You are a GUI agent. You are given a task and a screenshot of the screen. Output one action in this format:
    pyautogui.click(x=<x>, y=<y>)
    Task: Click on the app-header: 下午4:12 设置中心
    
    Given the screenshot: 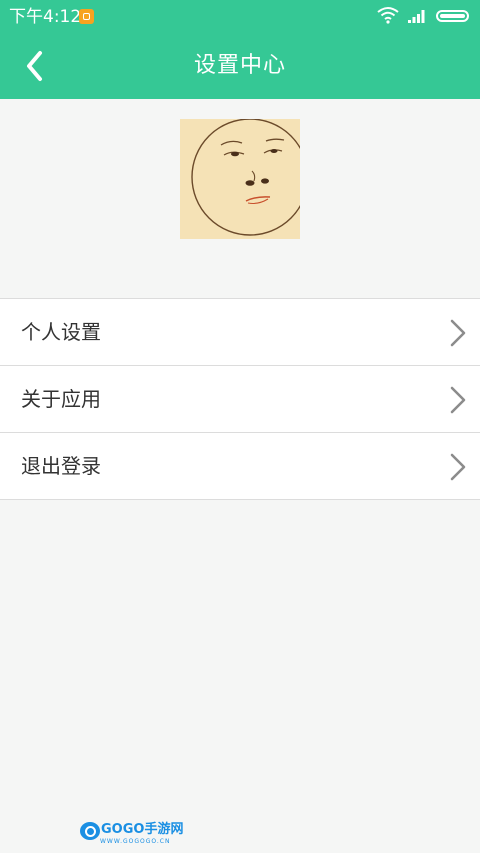 What is the action you would take?
    pyautogui.click(x=240, y=49)
    